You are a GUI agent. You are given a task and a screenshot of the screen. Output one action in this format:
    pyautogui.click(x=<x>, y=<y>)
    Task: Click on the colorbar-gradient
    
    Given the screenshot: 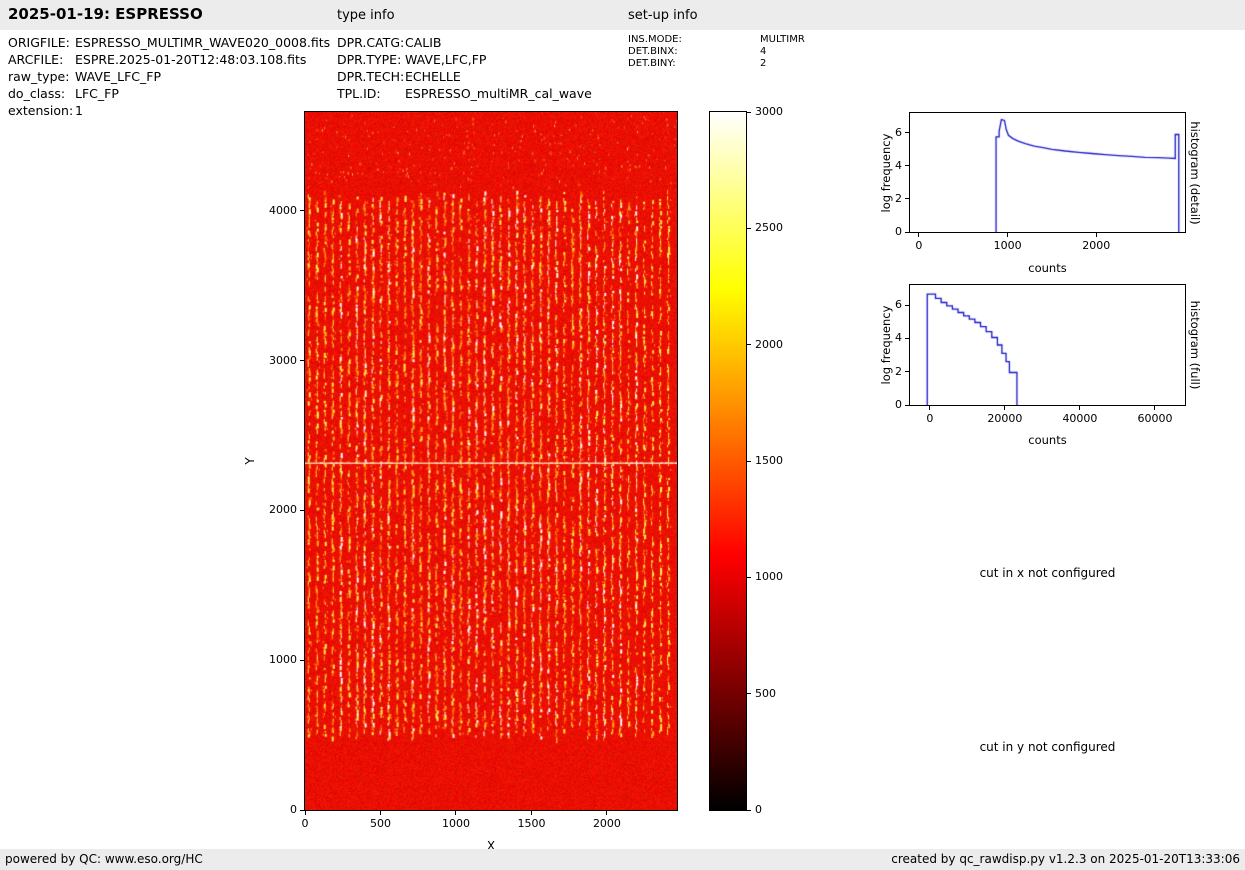 What is the action you would take?
    pyautogui.click(x=728, y=461)
    